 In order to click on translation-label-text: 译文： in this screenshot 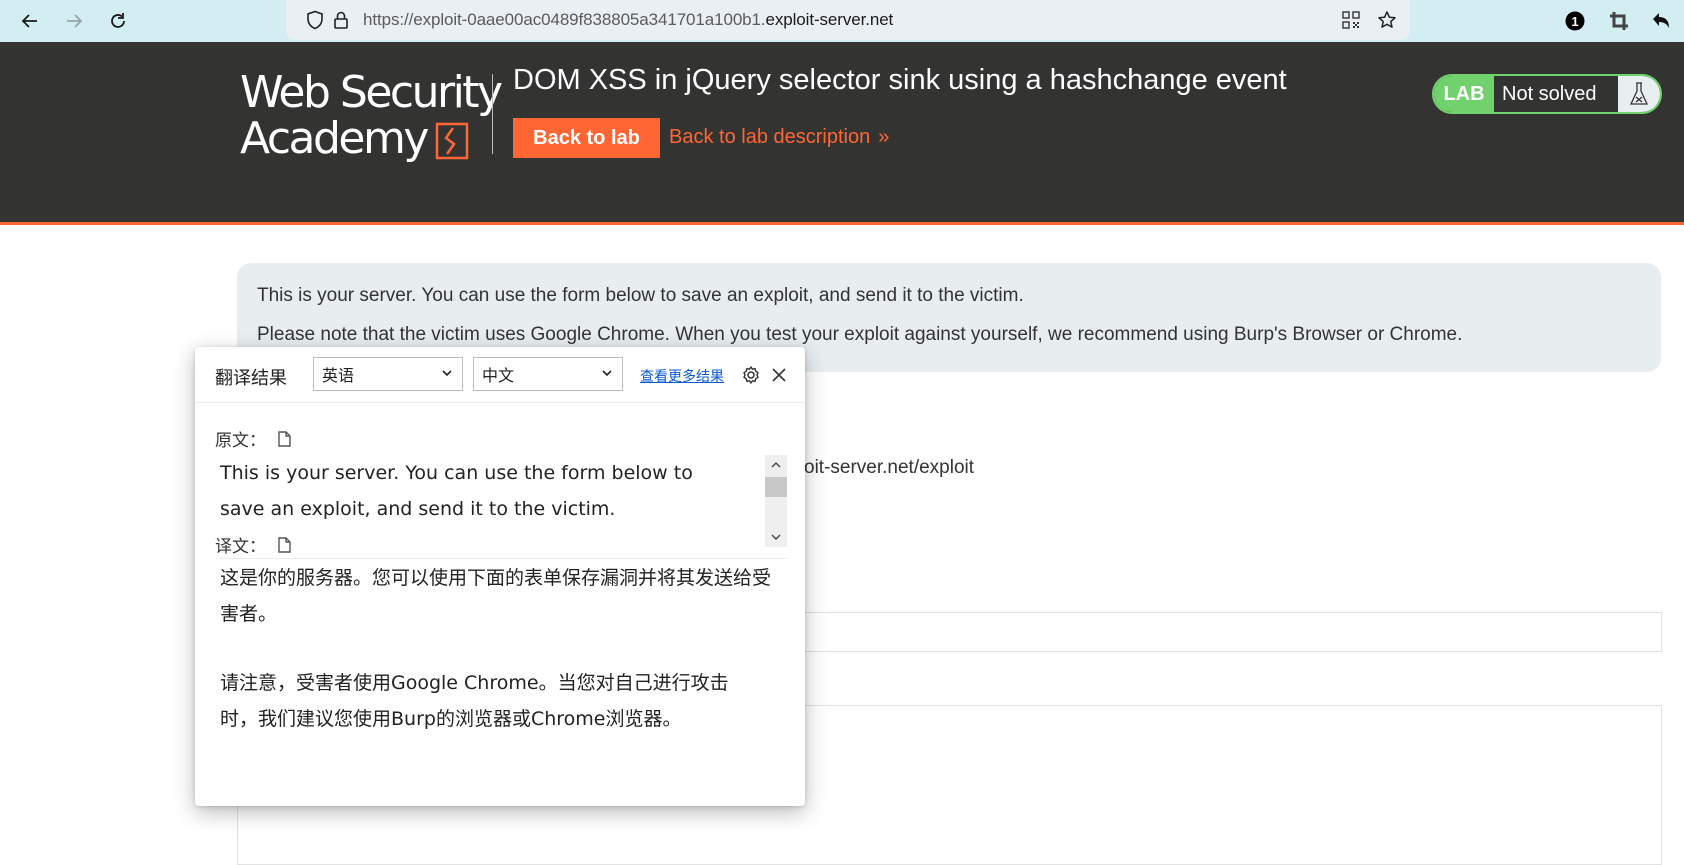, I will do `click(240, 547)`.